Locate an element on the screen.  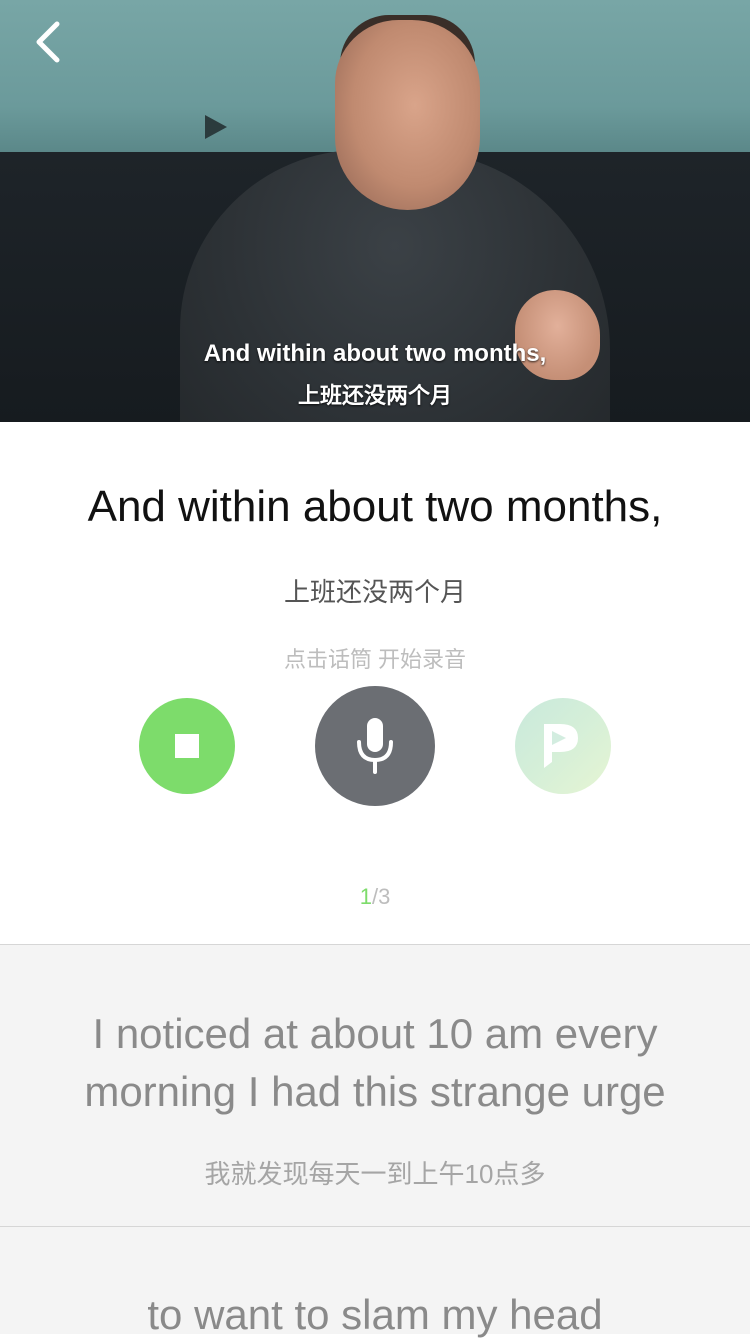
speaker-head is located at coordinates (407, 115).